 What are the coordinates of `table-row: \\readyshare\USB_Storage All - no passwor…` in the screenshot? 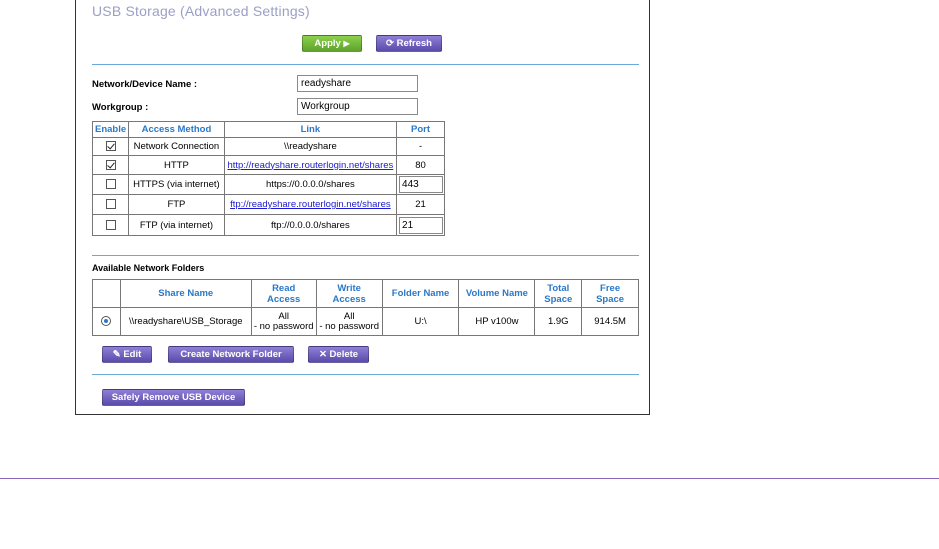 It's located at (365, 321).